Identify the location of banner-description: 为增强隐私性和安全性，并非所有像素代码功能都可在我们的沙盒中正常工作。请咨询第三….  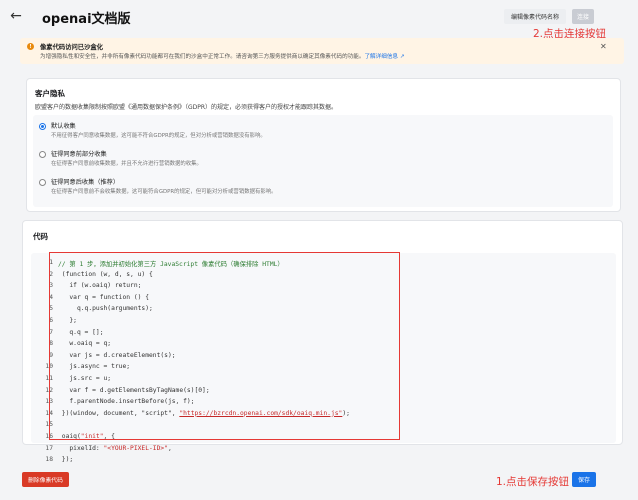
(222, 56).